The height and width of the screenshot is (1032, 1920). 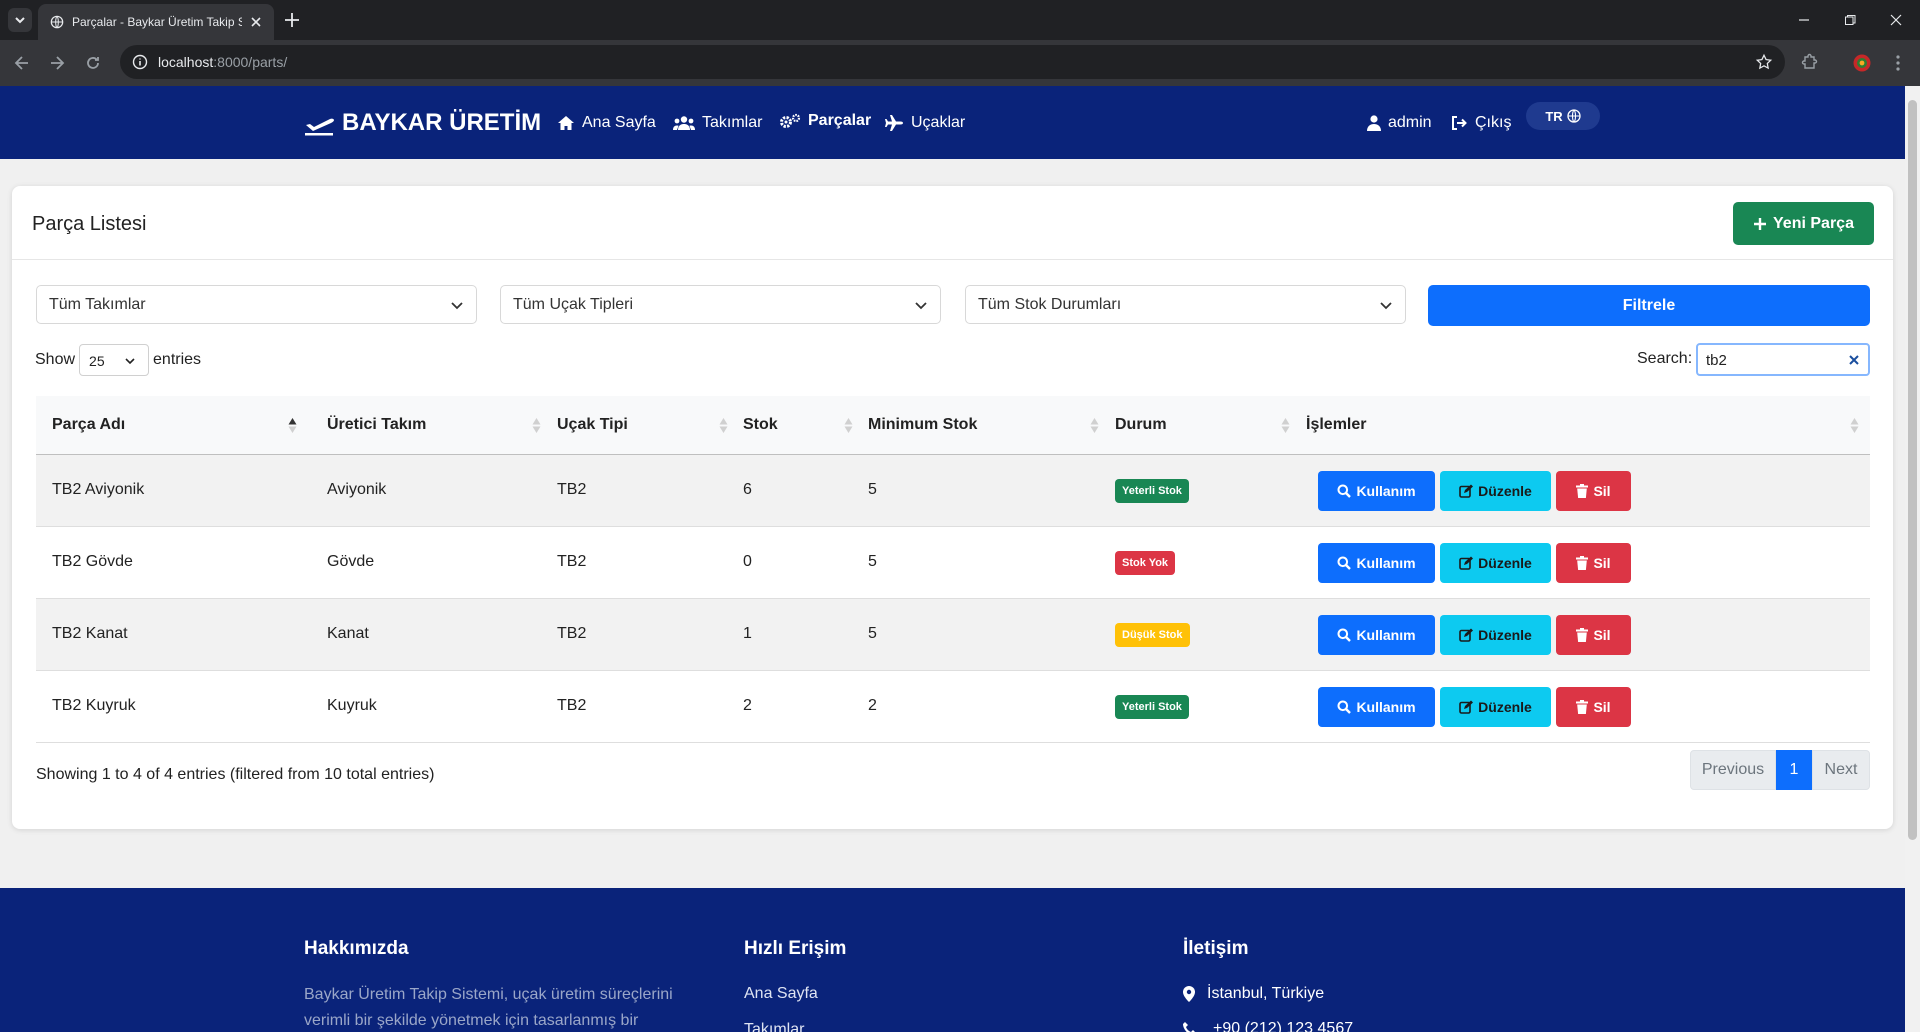 What do you see at coordinates (1854, 360) in the screenshot?
I see `clear-search-icon` at bounding box center [1854, 360].